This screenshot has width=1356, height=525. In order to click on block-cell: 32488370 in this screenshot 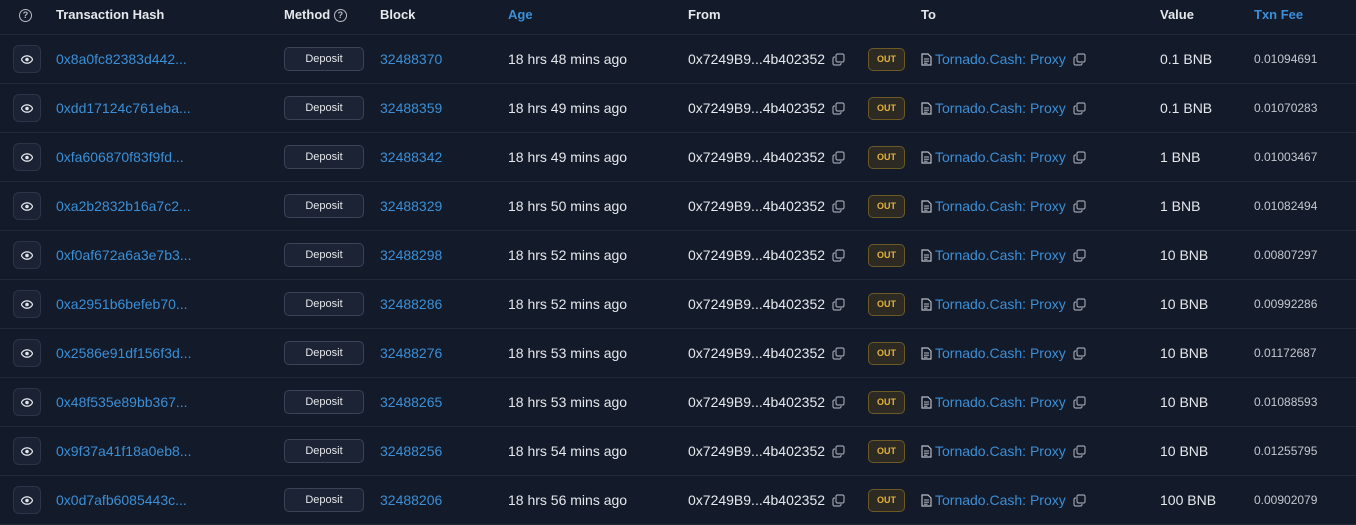, I will do `click(411, 59)`.